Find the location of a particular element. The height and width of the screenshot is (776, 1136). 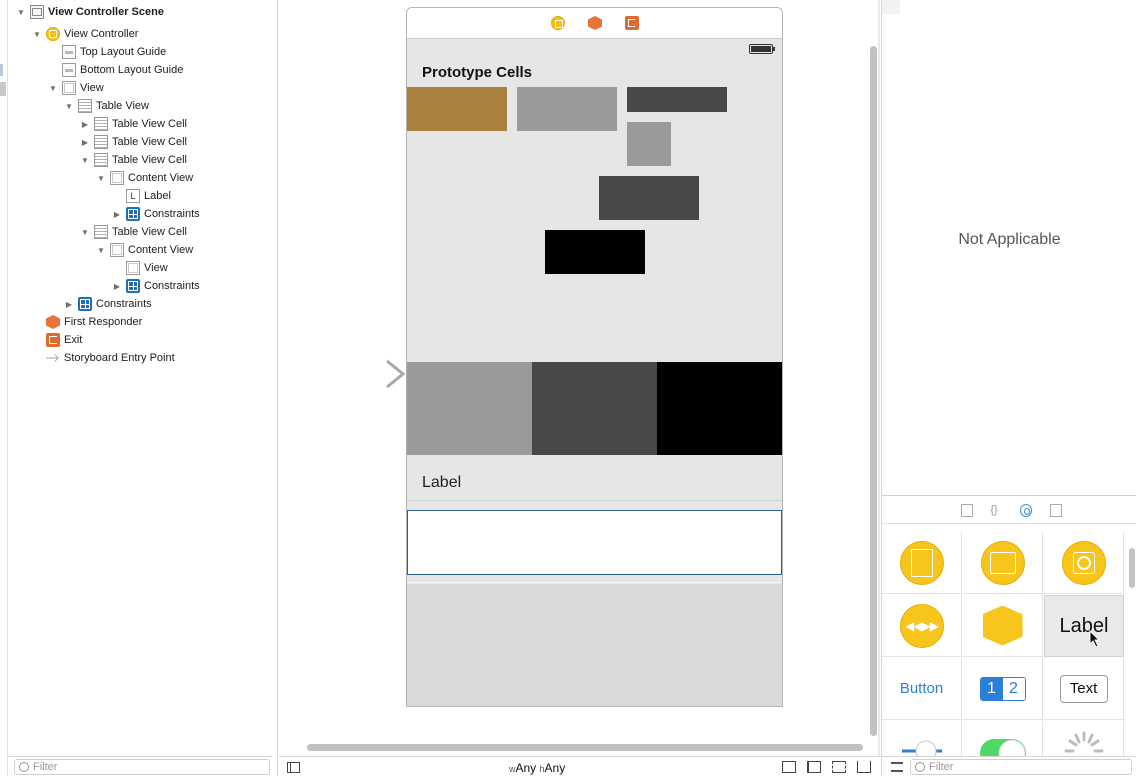

library-filter-input: Filter is located at coordinates (1021, 767).